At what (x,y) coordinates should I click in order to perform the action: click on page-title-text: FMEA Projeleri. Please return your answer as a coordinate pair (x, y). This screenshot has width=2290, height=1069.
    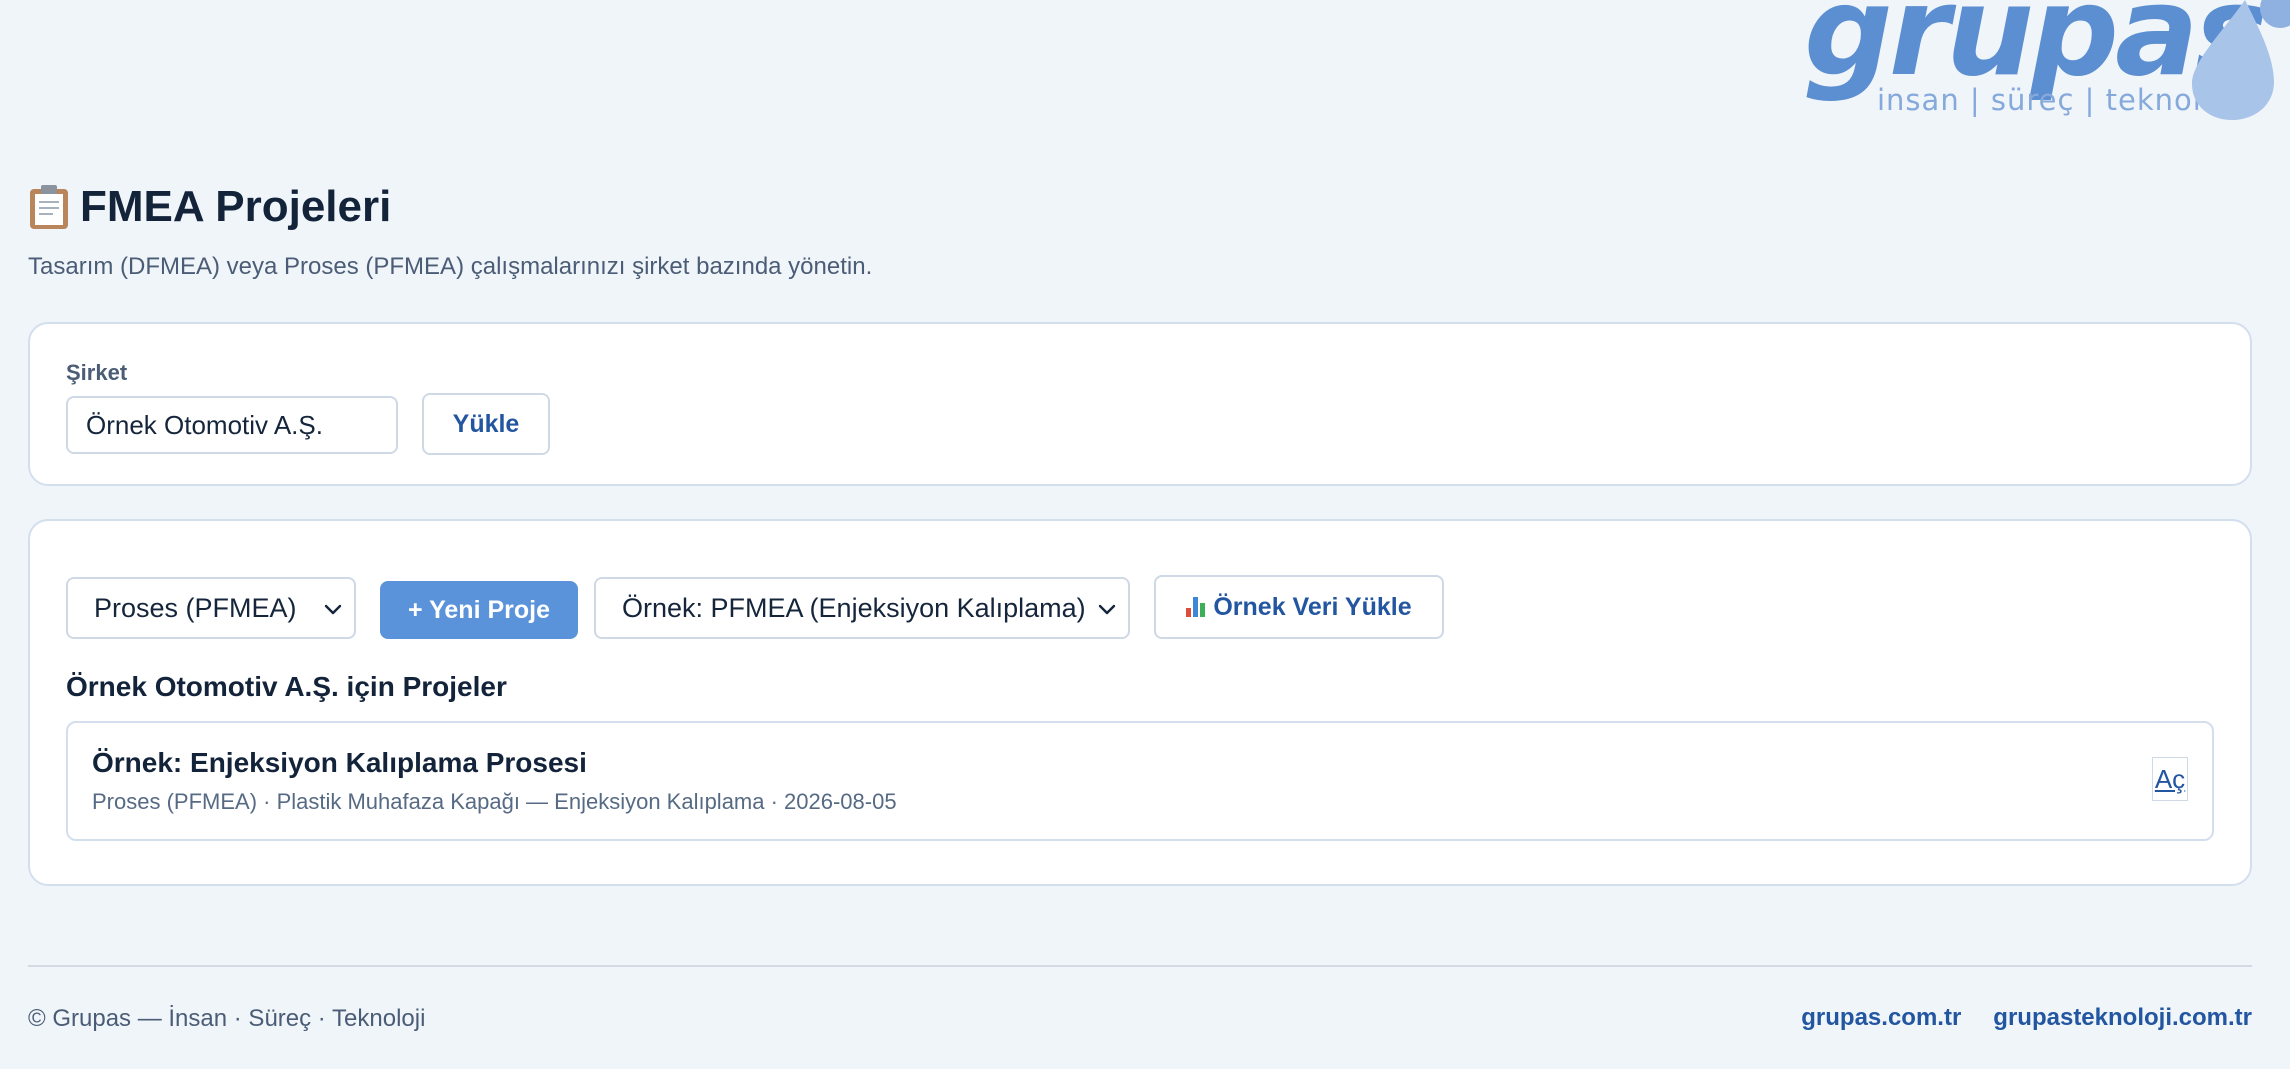
    Looking at the image, I should click on (236, 206).